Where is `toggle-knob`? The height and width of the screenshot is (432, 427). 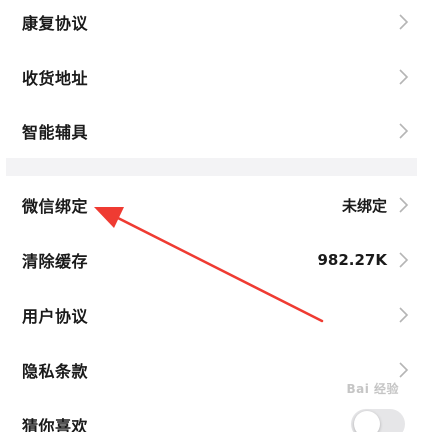
toggle-knob is located at coordinates (367, 421).